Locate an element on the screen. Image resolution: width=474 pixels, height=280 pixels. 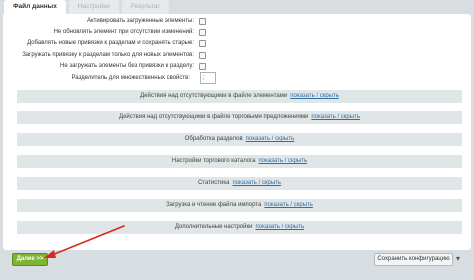
section-processing: Обработка разделов показать / скрыть is located at coordinates (239, 139).